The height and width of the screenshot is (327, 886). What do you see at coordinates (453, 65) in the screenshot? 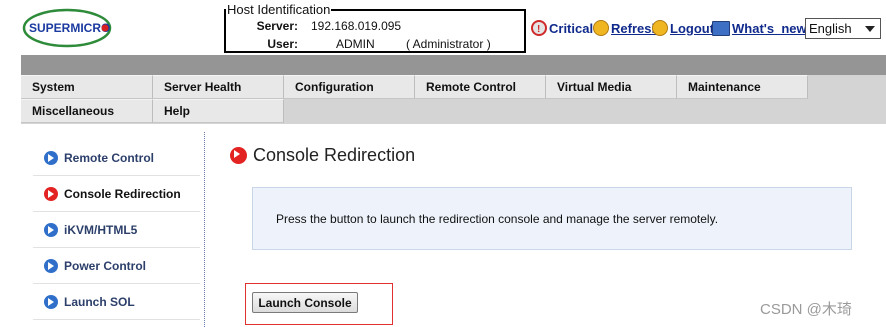
I see `header-divider-bar` at bounding box center [453, 65].